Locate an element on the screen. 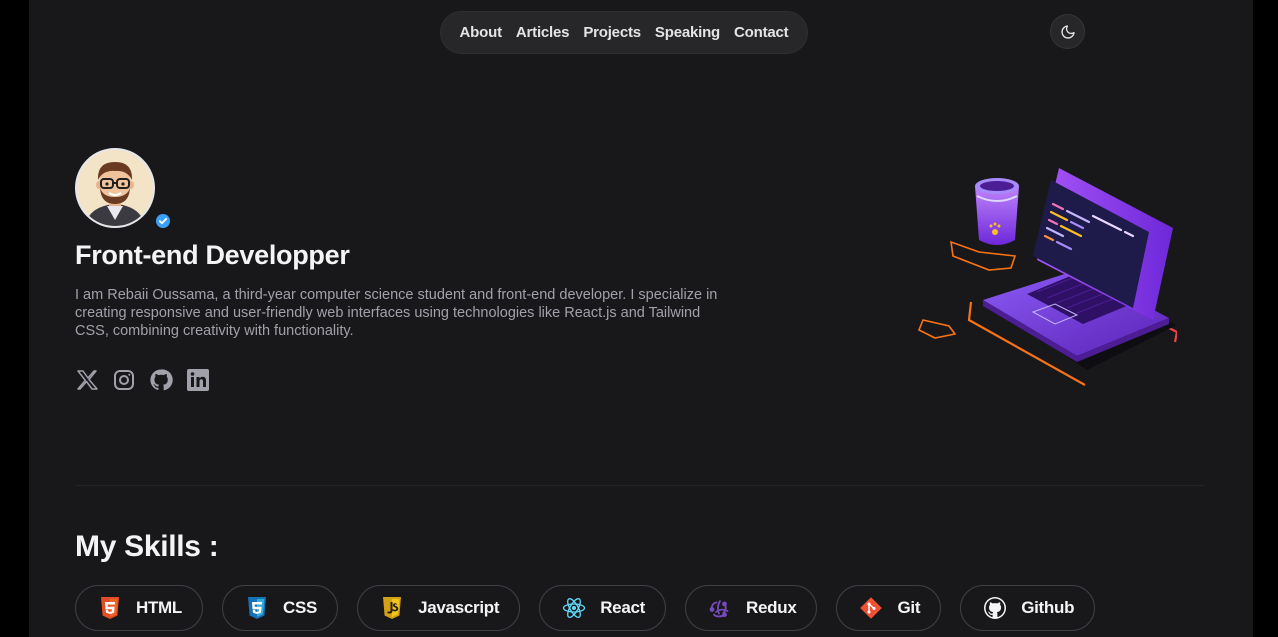  skill-javascript: Javascript is located at coordinates (439, 608).